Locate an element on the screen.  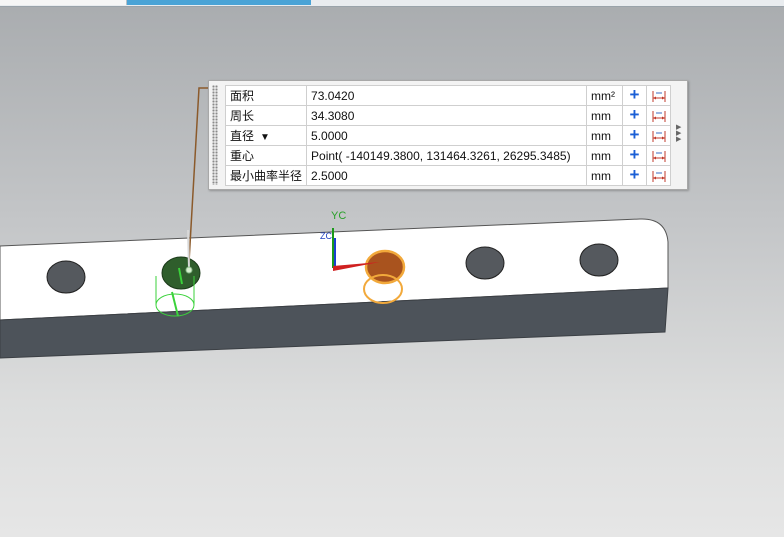
row-value: 73.0420 is located at coordinates (447, 95).